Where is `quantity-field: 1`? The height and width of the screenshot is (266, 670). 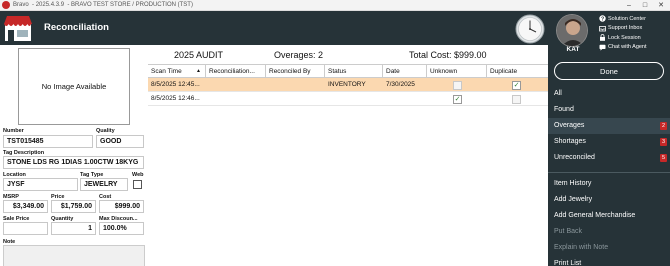 quantity-field: 1 is located at coordinates (73, 228).